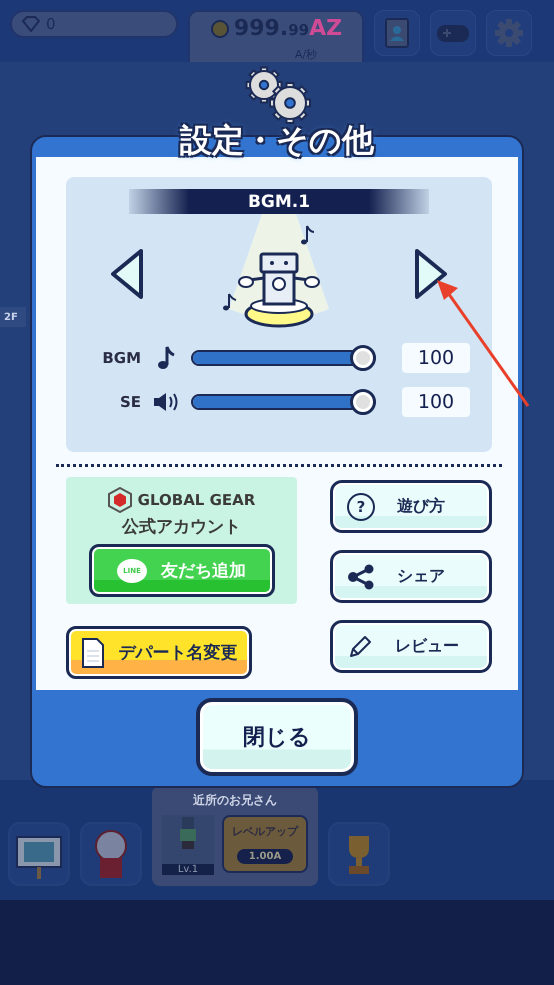 Image resolution: width=554 pixels, height=985 pixels. I want to click on cube-logo-icon, so click(120, 500).